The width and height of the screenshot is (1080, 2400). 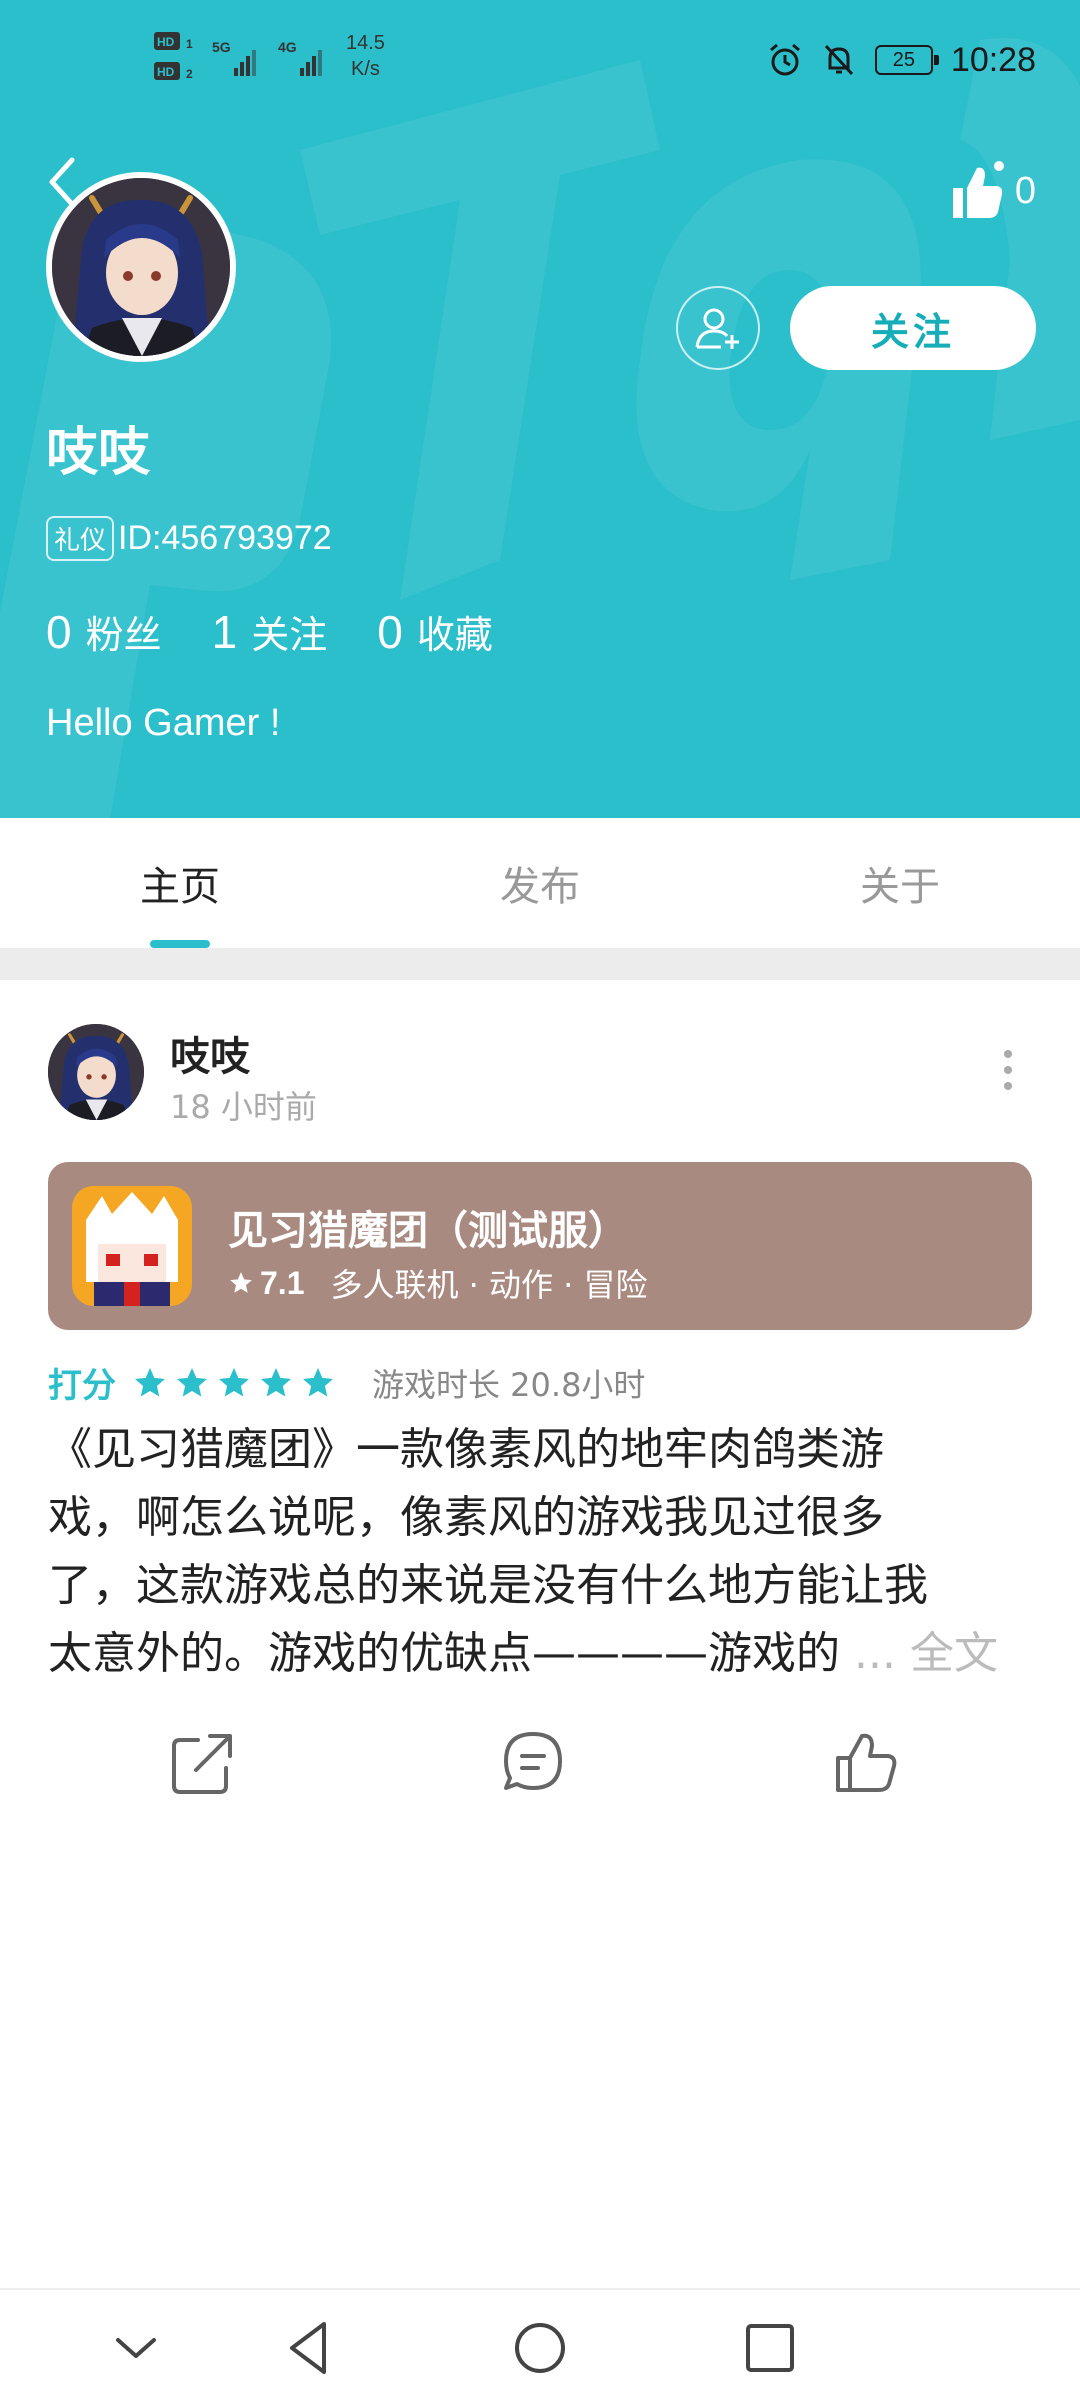 What do you see at coordinates (540, 2348) in the screenshot?
I see `nav-home-icon` at bounding box center [540, 2348].